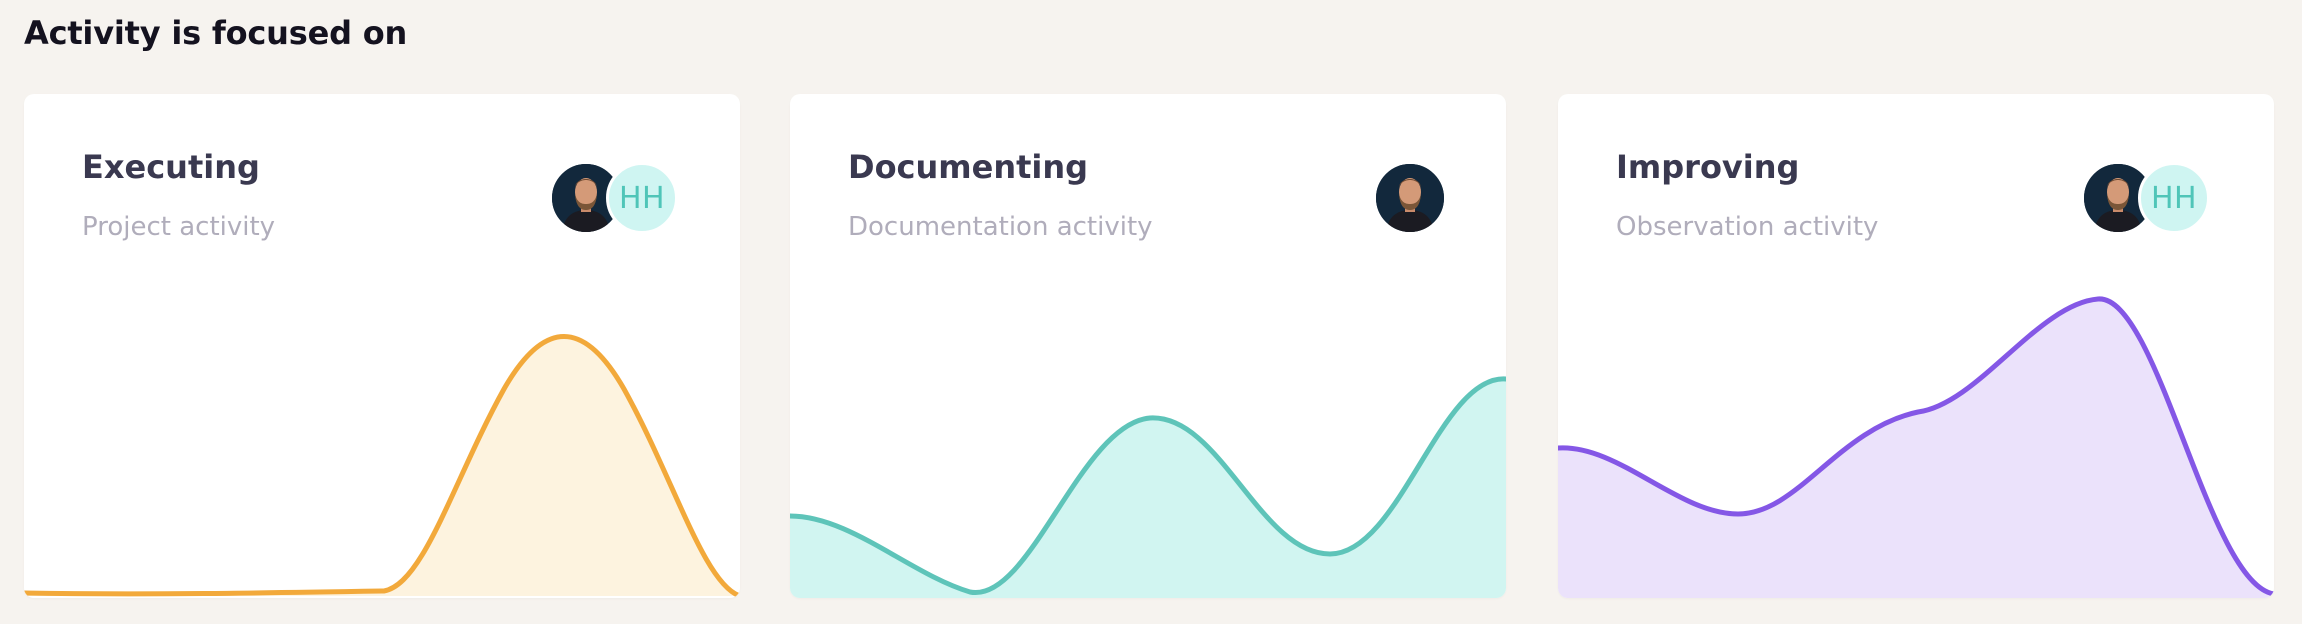 The image size is (2302, 624). Describe the element at coordinates (179, 227) in the screenshot. I see `card-subtitle: Project activity` at that location.